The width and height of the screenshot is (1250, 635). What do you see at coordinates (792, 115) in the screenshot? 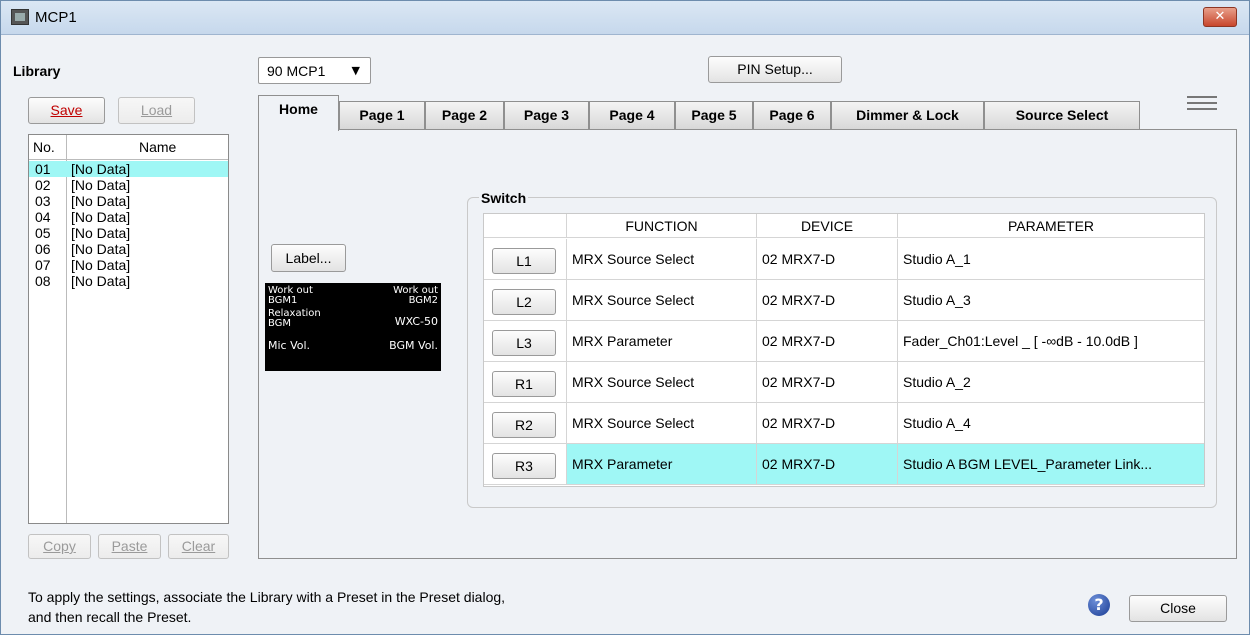
I see `tab-page-6: Page 6` at bounding box center [792, 115].